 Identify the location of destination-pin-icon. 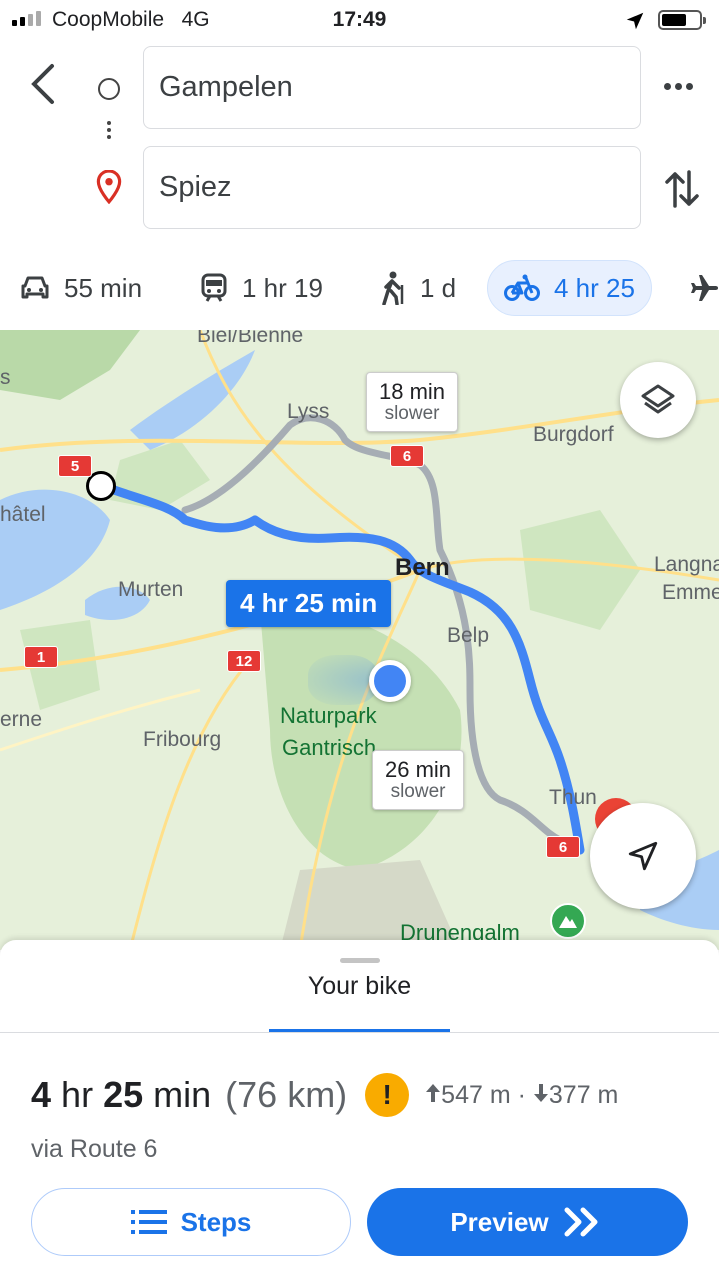
(109, 187).